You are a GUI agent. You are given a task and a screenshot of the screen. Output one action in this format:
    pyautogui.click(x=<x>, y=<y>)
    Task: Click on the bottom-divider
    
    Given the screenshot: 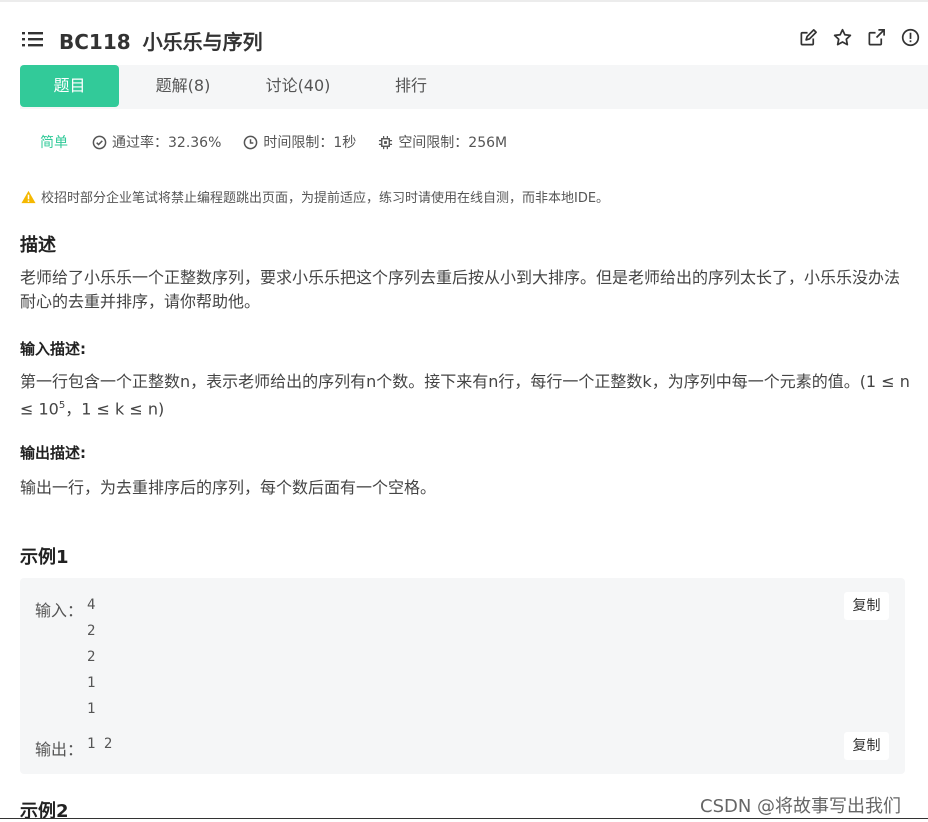 What is the action you would take?
    pyautogui.click(x=464, y=818)
    